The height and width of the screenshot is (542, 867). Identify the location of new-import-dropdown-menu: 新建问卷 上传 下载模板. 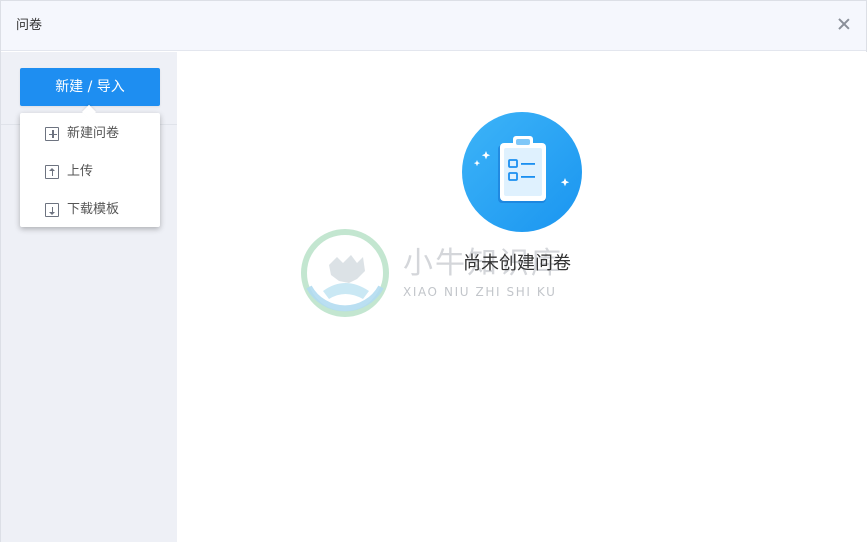
(90, 170).